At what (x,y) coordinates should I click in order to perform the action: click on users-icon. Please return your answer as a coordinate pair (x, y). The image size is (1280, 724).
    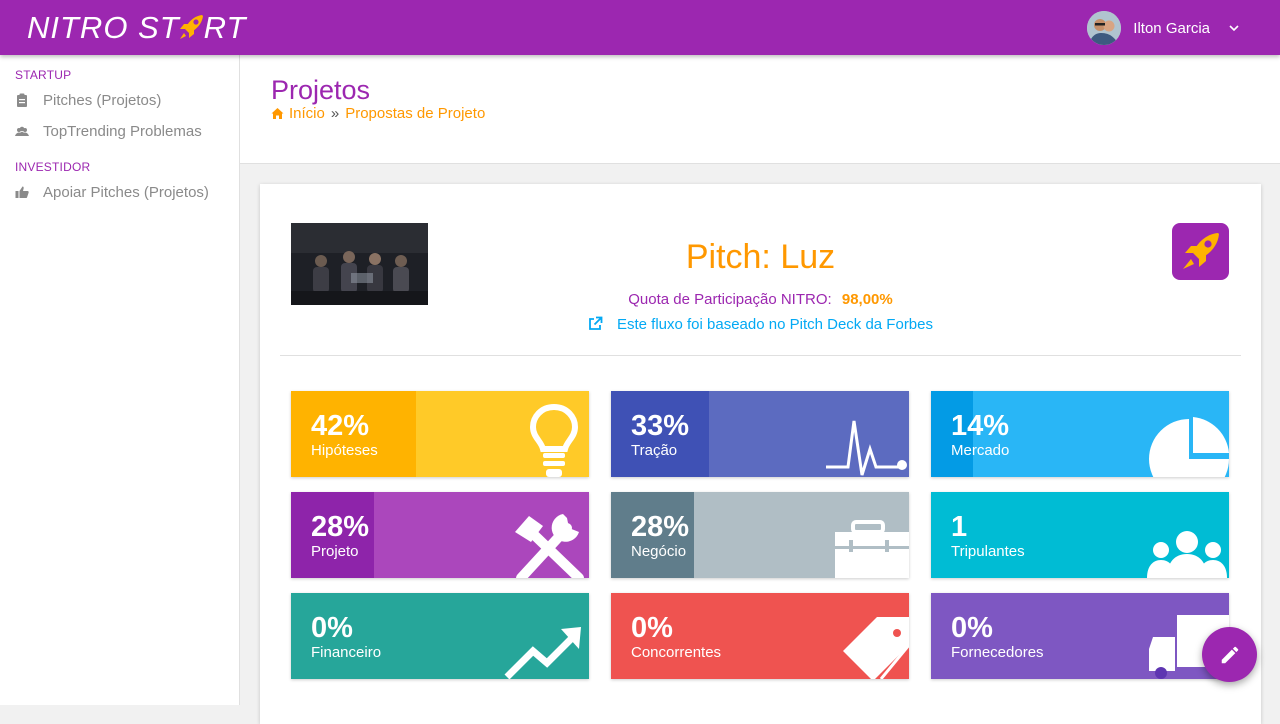
    Looking at the image, I should click on (22, 131).